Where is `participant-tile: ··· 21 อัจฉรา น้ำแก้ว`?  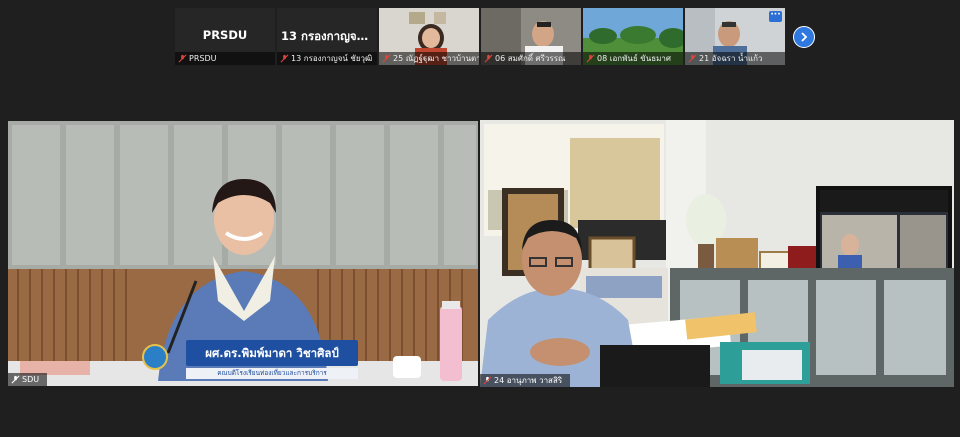
participant-tile: ··· 21 อัจฉรา น้ำแก้ว is located at coordinates (735, 36).